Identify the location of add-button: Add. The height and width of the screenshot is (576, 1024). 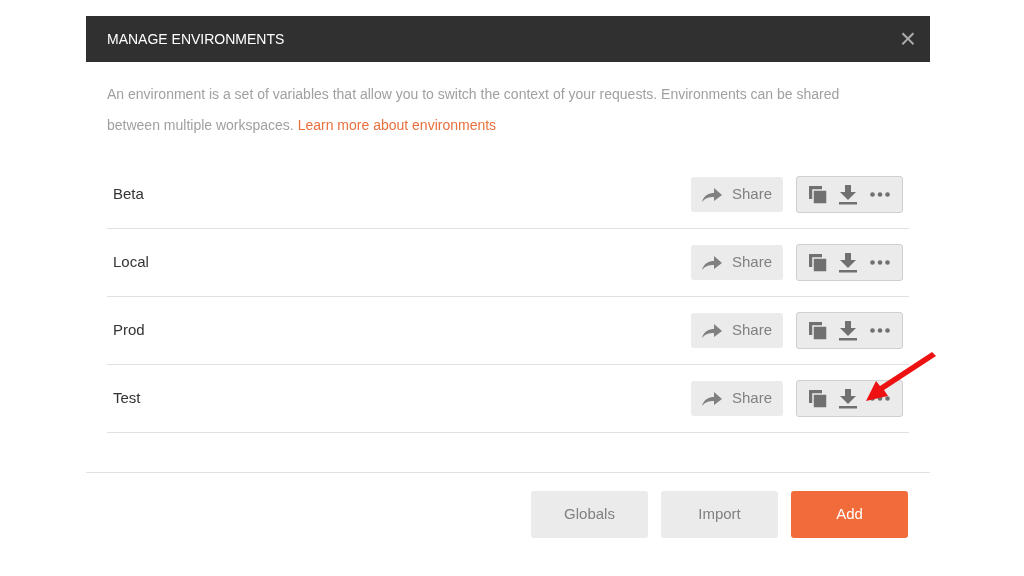
(849, 514).